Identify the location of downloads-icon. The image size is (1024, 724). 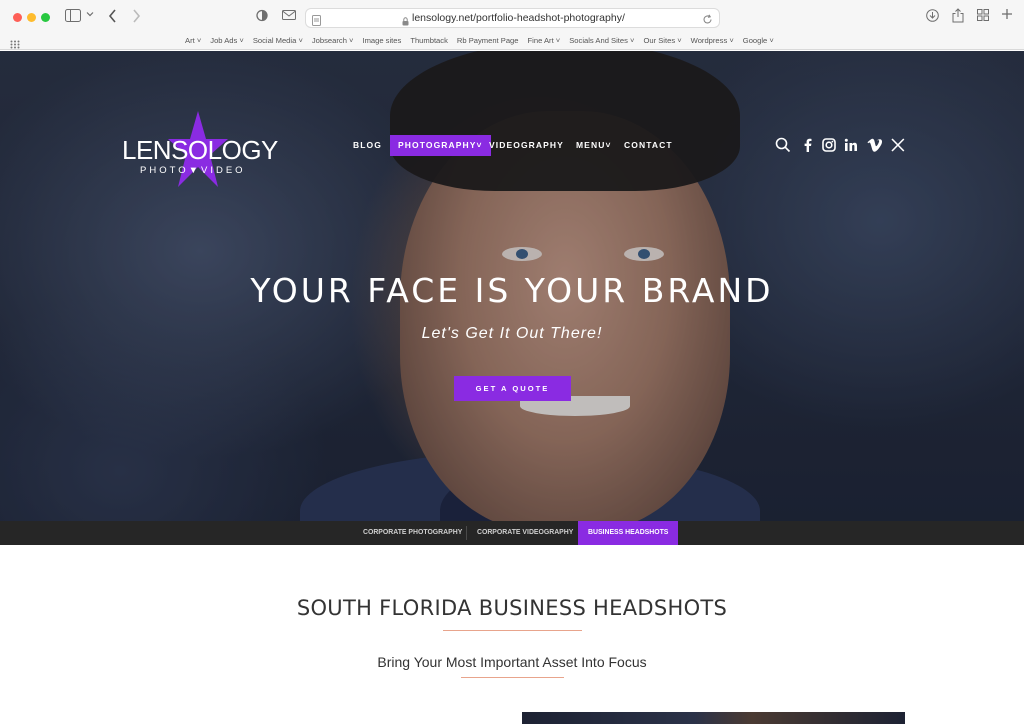
(932, 15).